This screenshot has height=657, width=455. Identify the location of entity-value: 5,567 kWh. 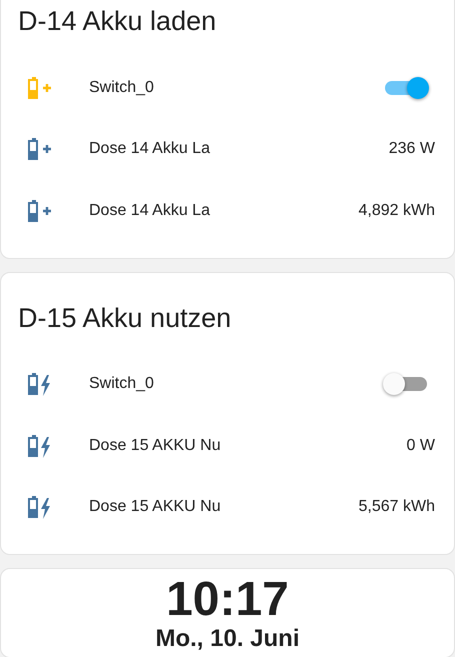
(396, 507).